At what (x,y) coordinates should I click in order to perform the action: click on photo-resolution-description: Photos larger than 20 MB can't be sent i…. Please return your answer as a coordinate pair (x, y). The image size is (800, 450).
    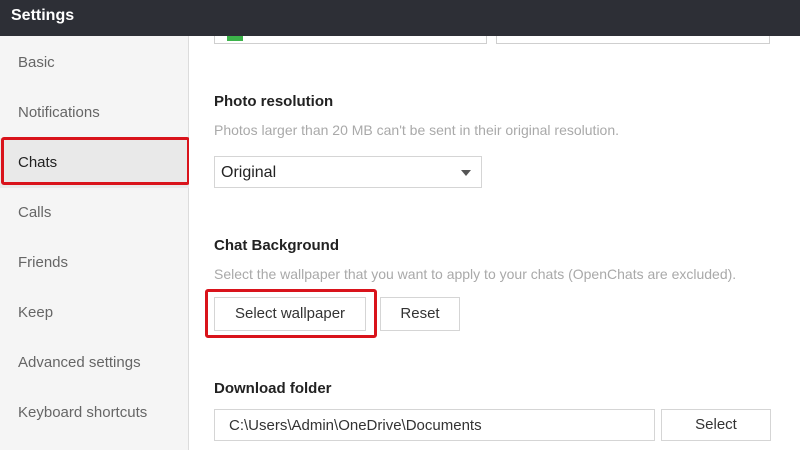
    Looking at the image, I should click on (417, 130).